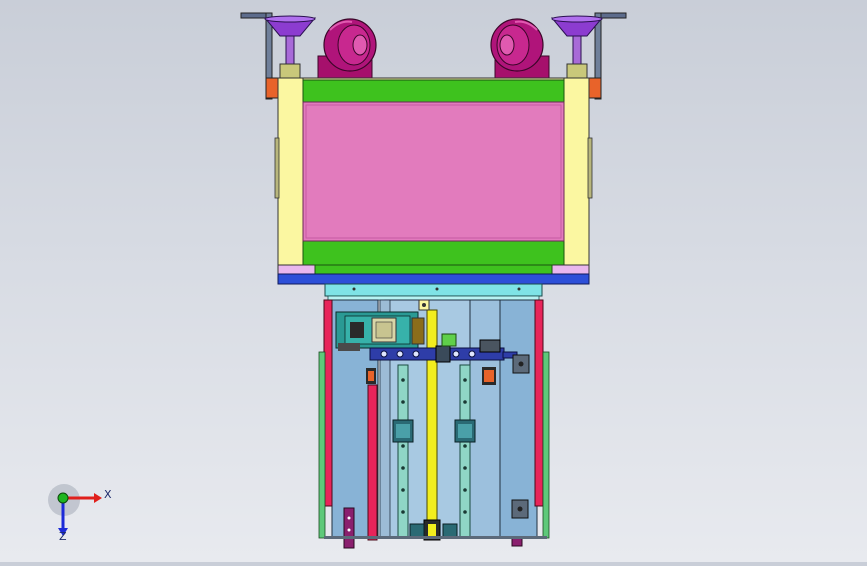 The image size is (867, 566). I want to click on left-green-strip, so click(322, 445).